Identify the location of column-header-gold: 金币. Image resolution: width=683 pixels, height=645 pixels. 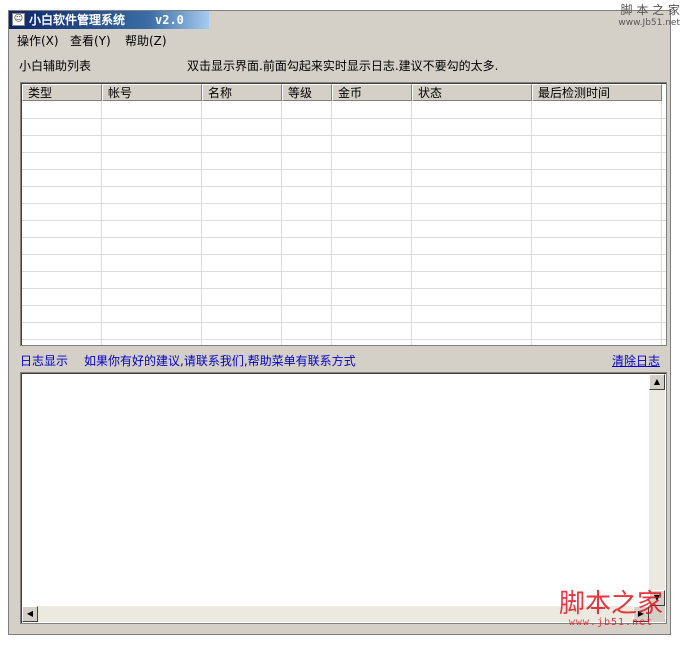
(372, 92).